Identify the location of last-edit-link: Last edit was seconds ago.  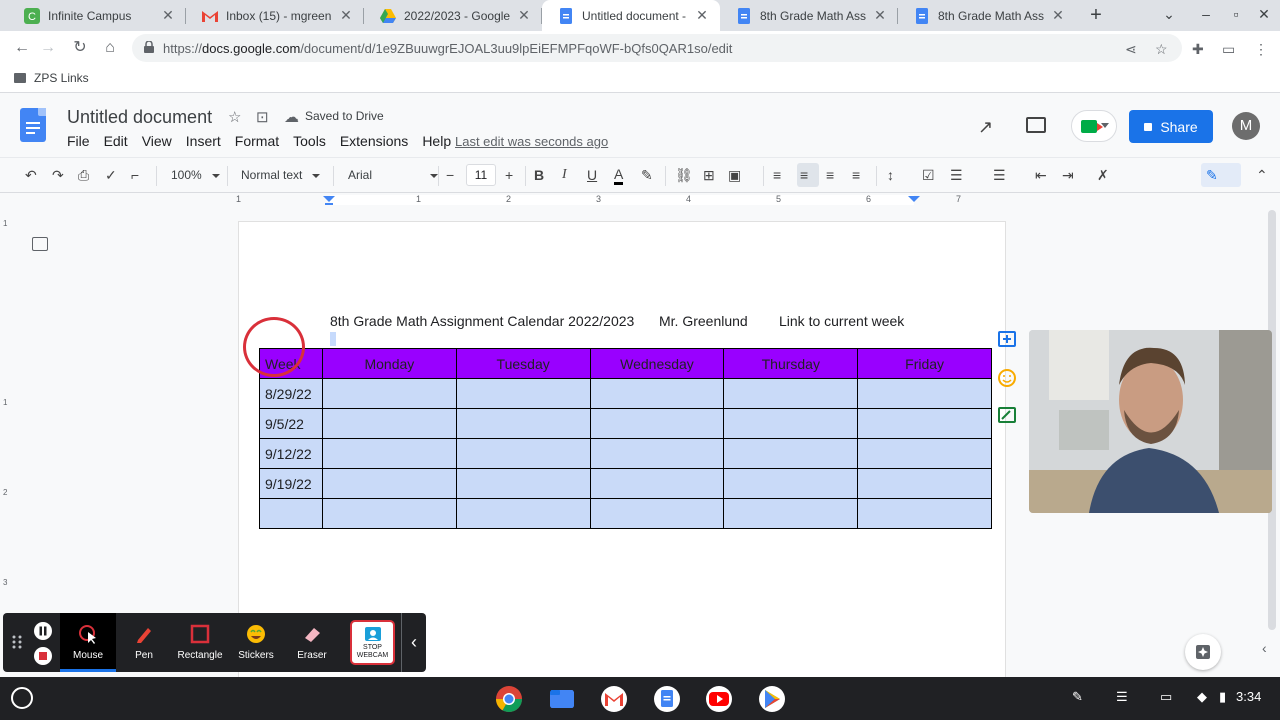
(531, 141).